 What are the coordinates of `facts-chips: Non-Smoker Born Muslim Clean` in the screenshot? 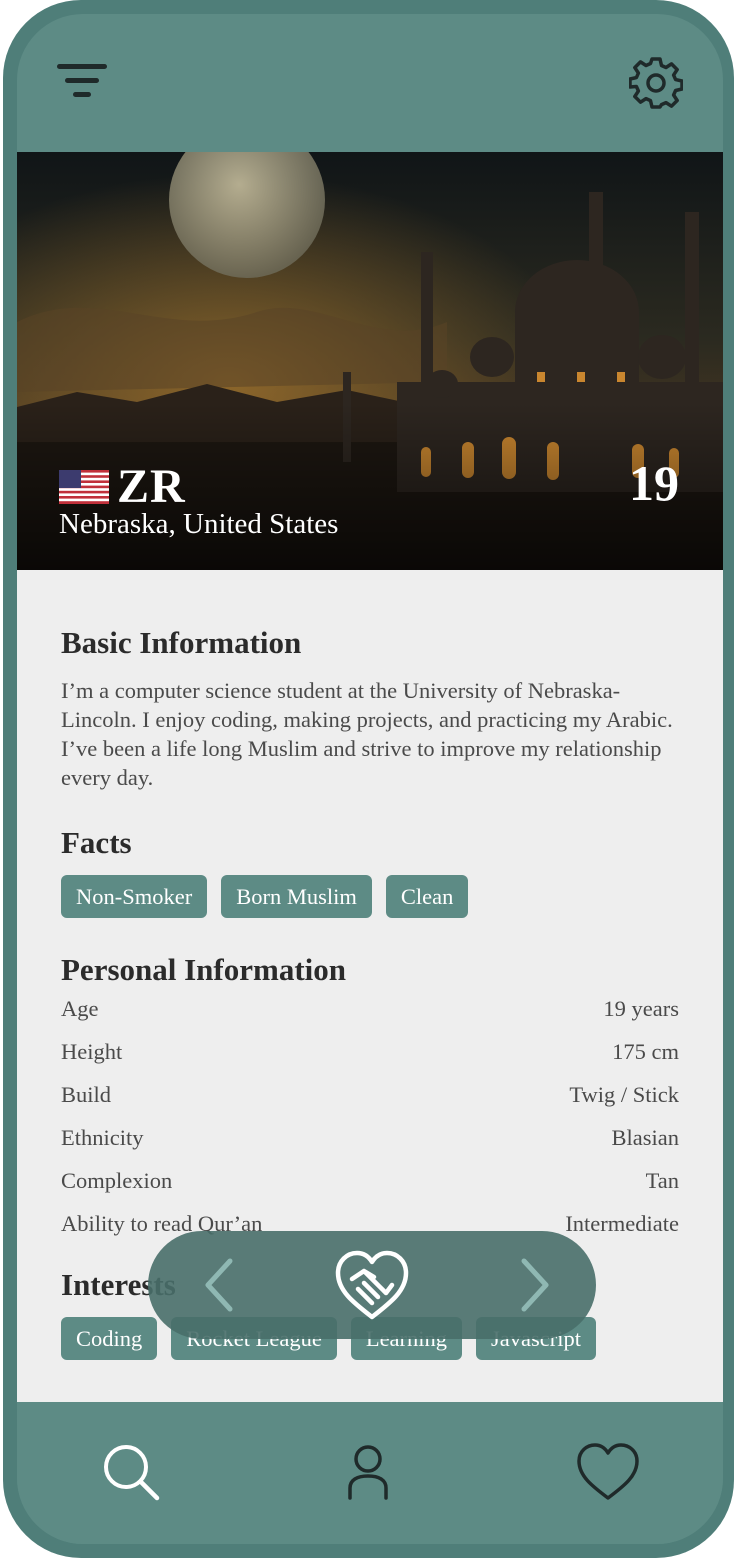 It's located at (271, 896).